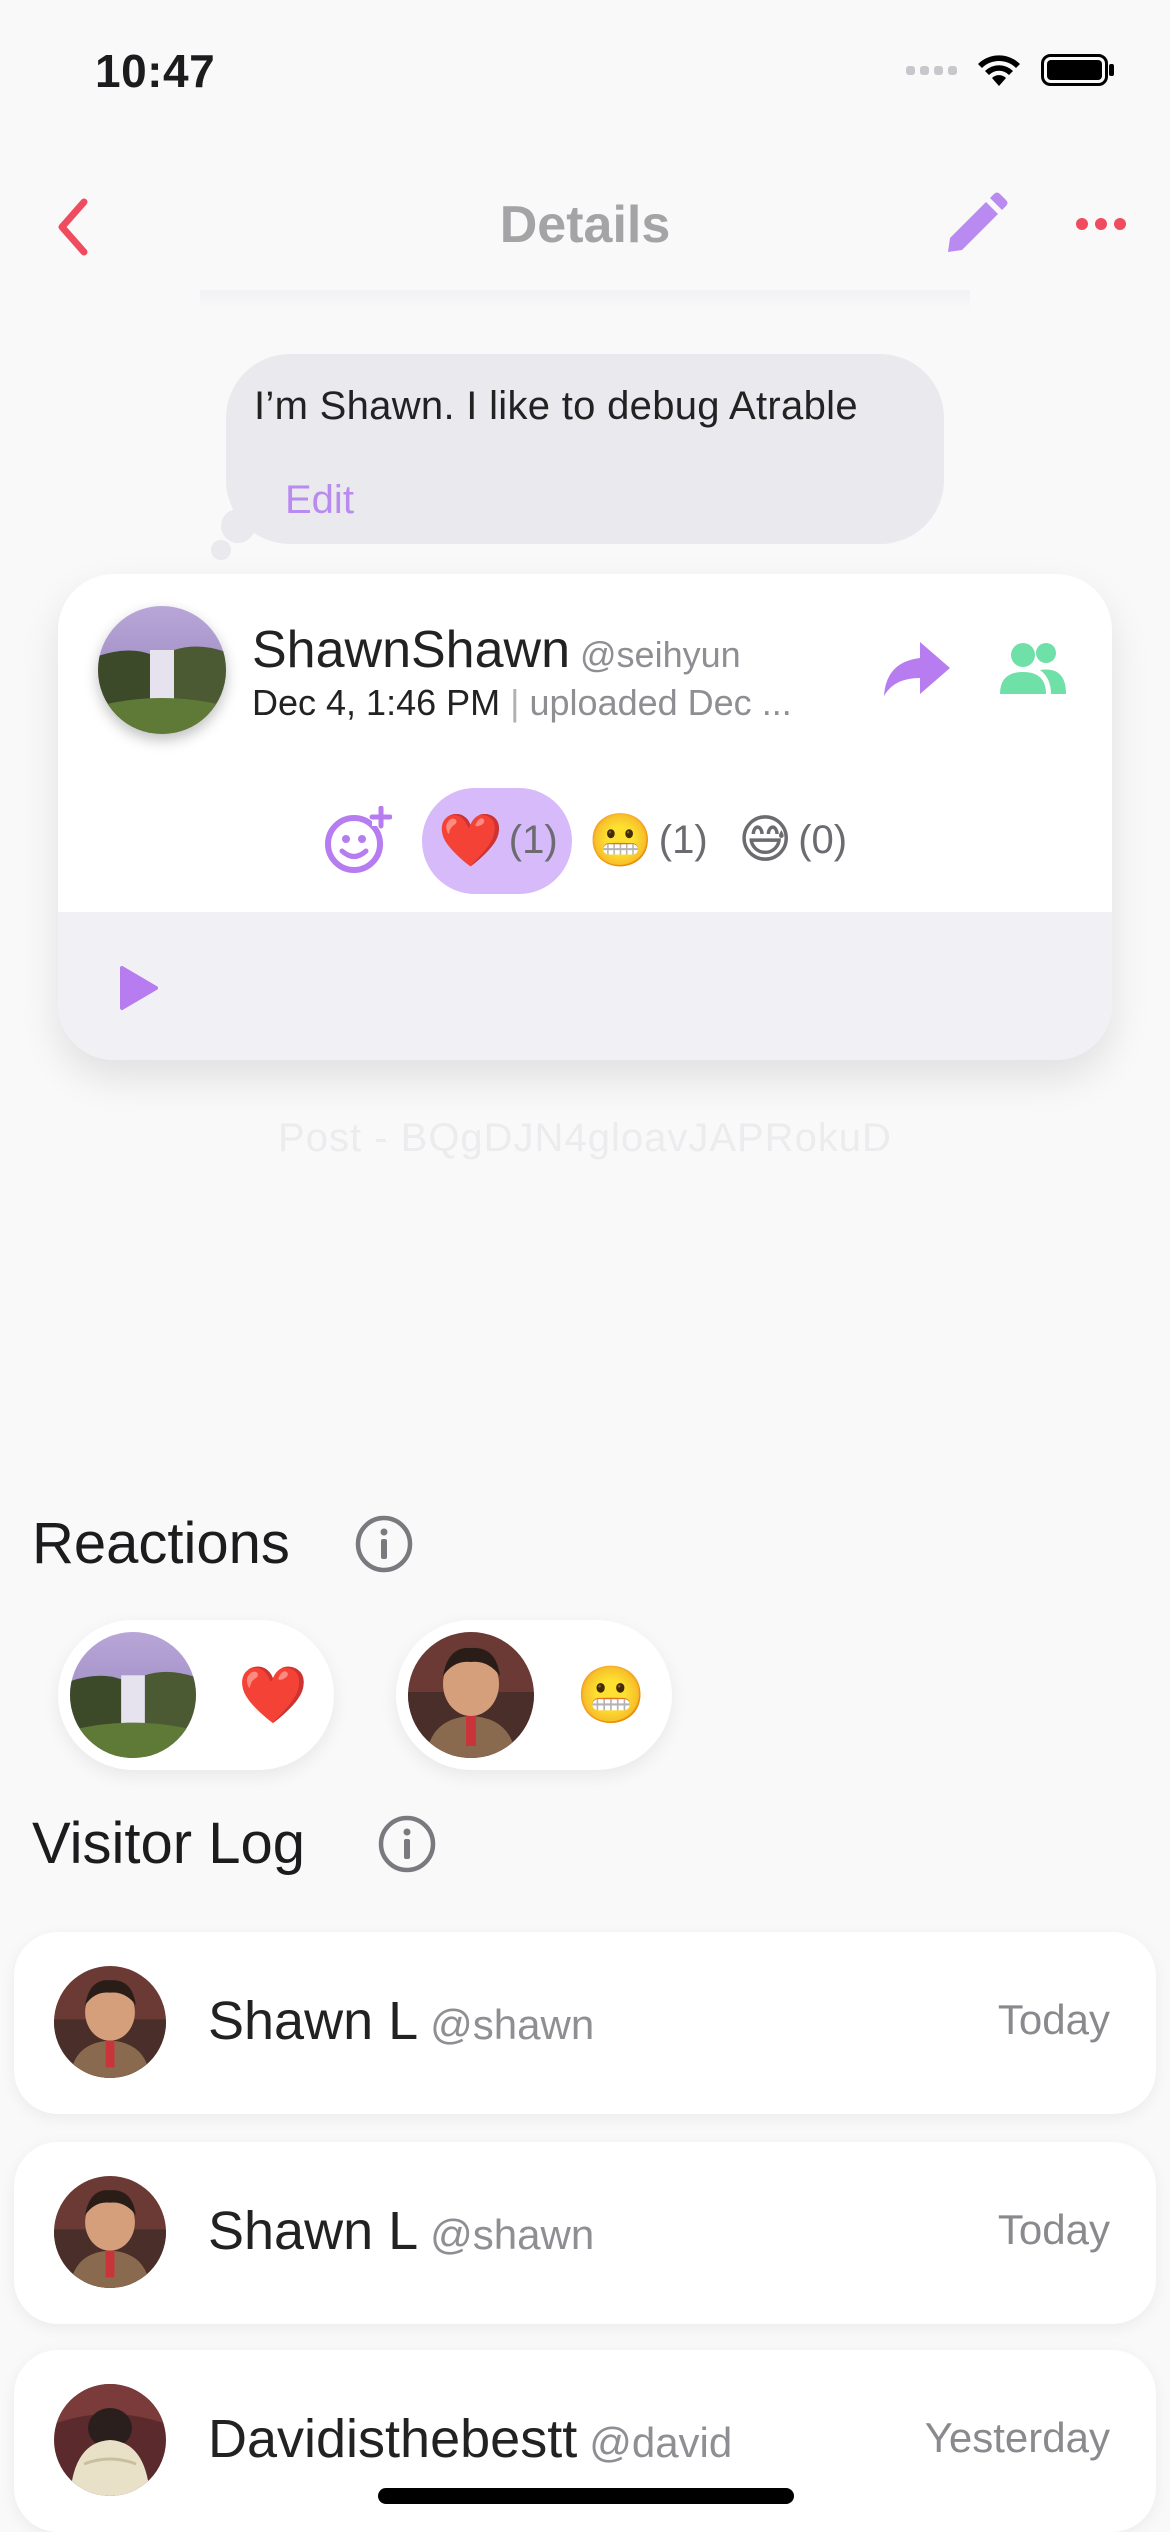 The height and width of the screenshot is (2532, 1170). What do you see at coordinates (155, 71) in the screenshot?
I see `status-time: 10:47` at bounding box center [155, 71].